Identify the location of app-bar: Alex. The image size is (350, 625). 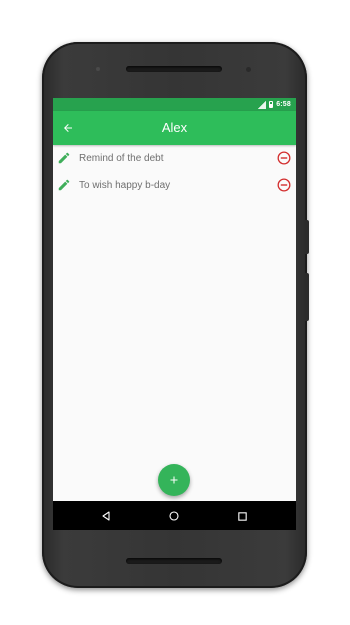
(174, 128).